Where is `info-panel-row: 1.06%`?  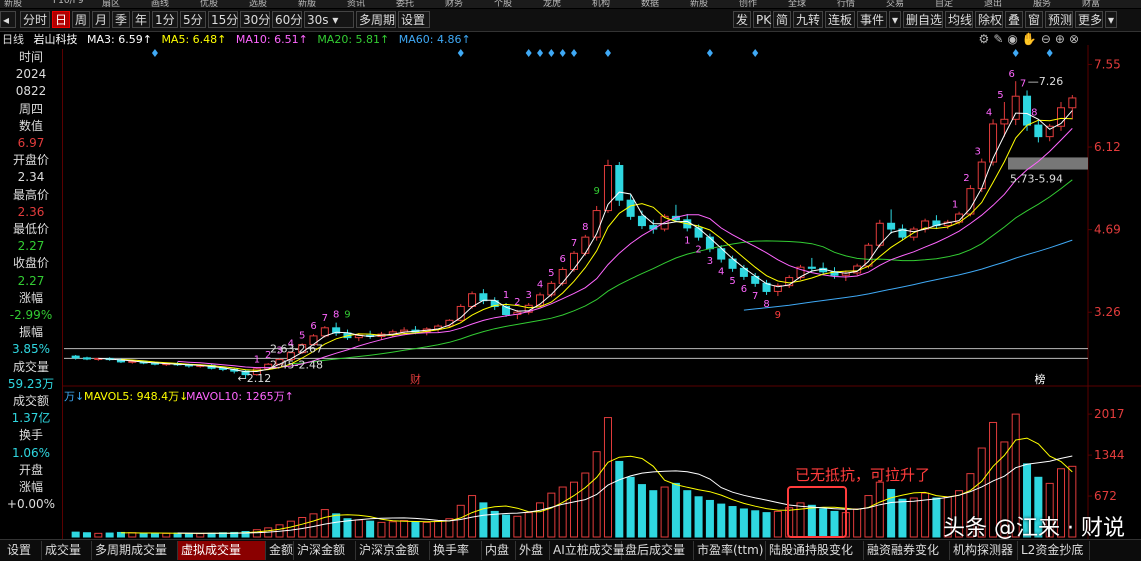
info-panel-row: 1.06% is located at coordinates (31, 452).